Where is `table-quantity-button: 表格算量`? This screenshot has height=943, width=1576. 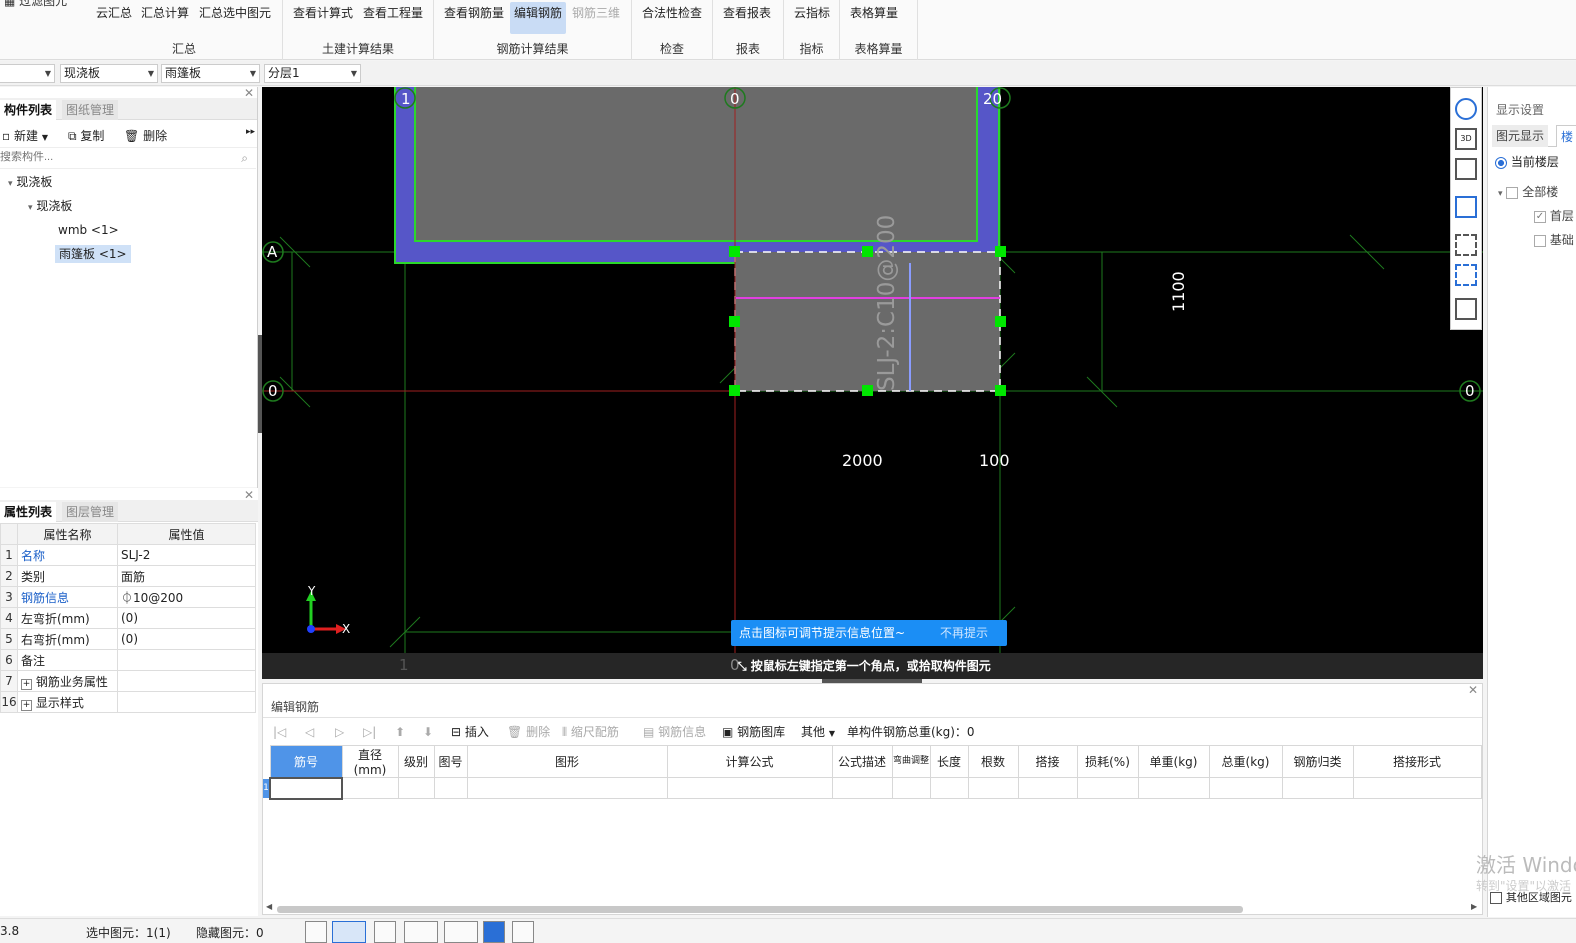
table-quantity-button: 表格算量 is located at coordinates (874, 17).